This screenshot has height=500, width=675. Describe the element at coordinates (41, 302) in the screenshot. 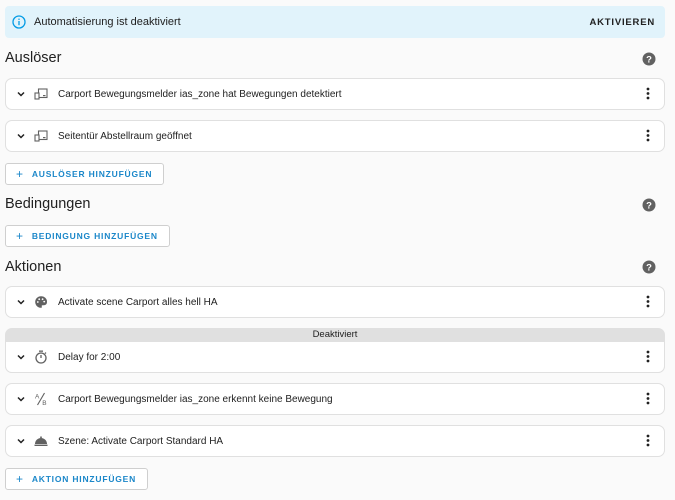

I see `palette-icon` at that location.